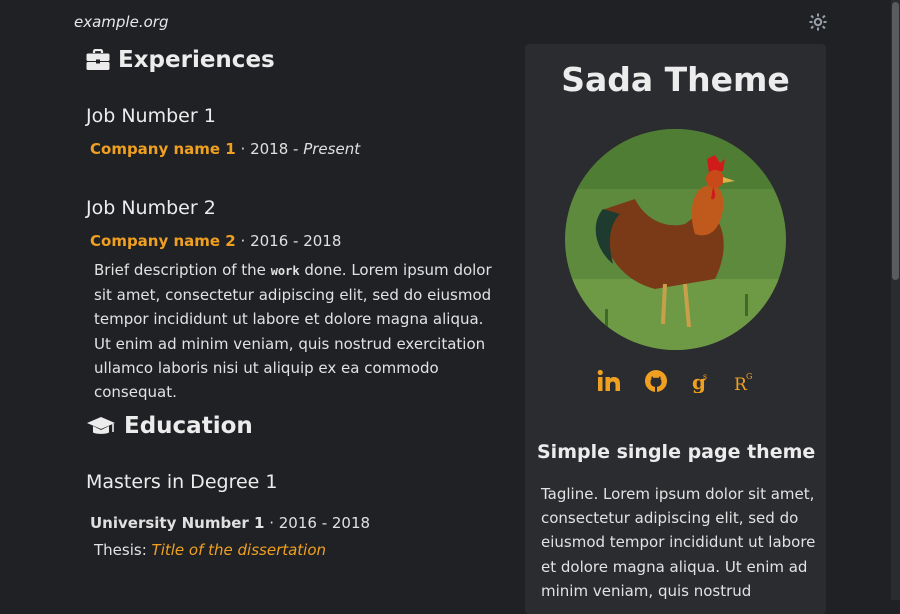  Describe the element at coordinates (182, 482) in the screenshot. I see `degree-title: Masters in Degree 1` at that location.